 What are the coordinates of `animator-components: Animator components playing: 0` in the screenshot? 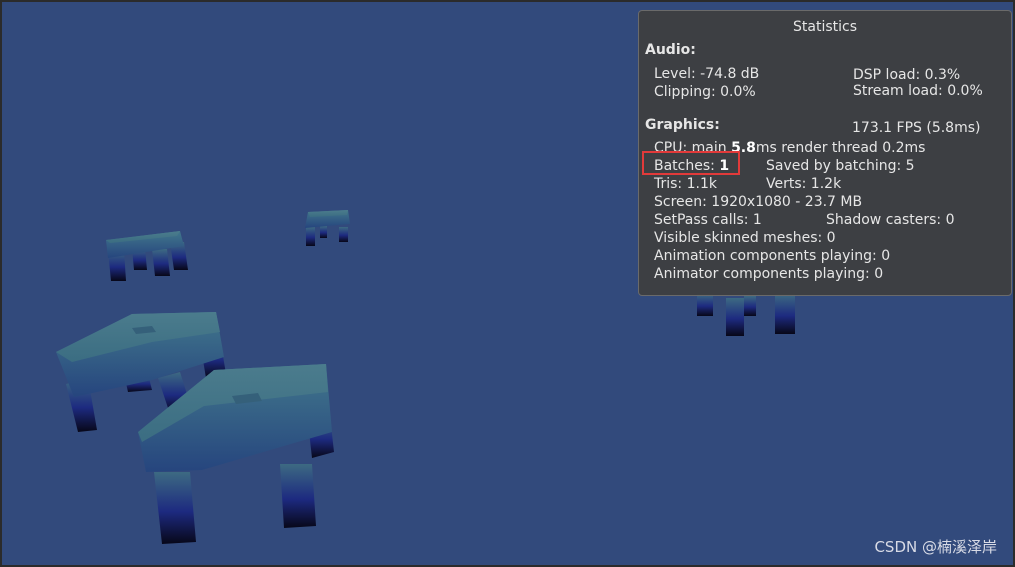 It's located at (769, 274).